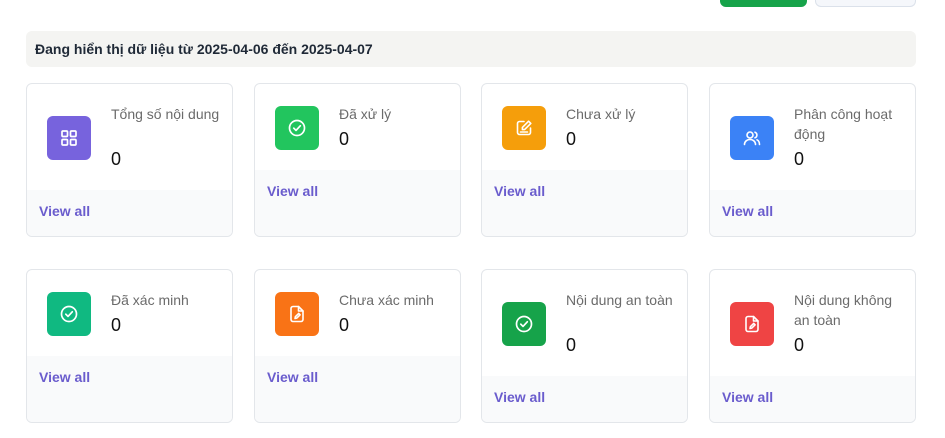 This screenshot has height=438, width=945. Describe the element at coordinates (524, 128) in the screenshot. I see `edit-note-icon` at that location.